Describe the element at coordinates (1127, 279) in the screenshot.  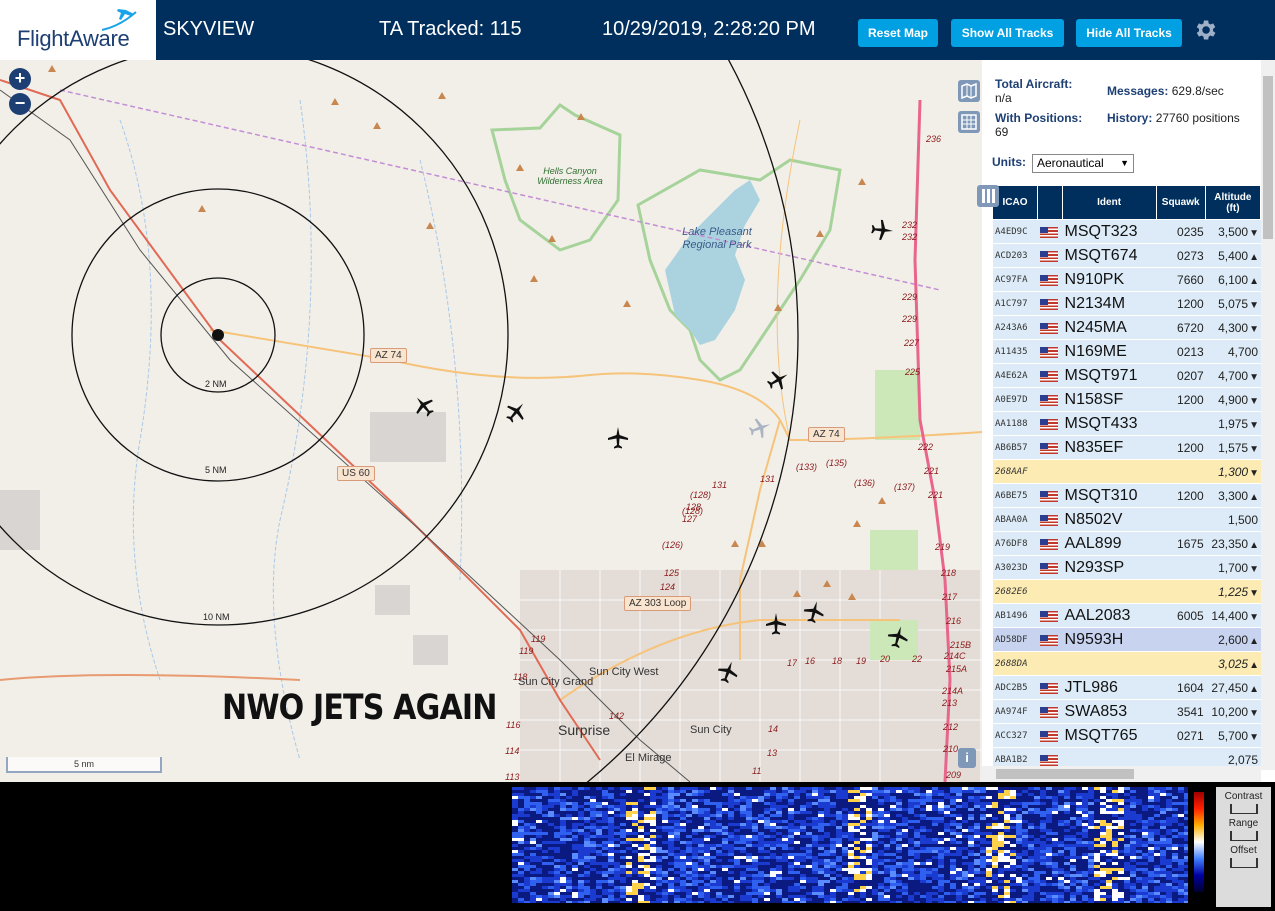
I see `table-row: AC97FA N910PK 7660 6,100▲` at that location.